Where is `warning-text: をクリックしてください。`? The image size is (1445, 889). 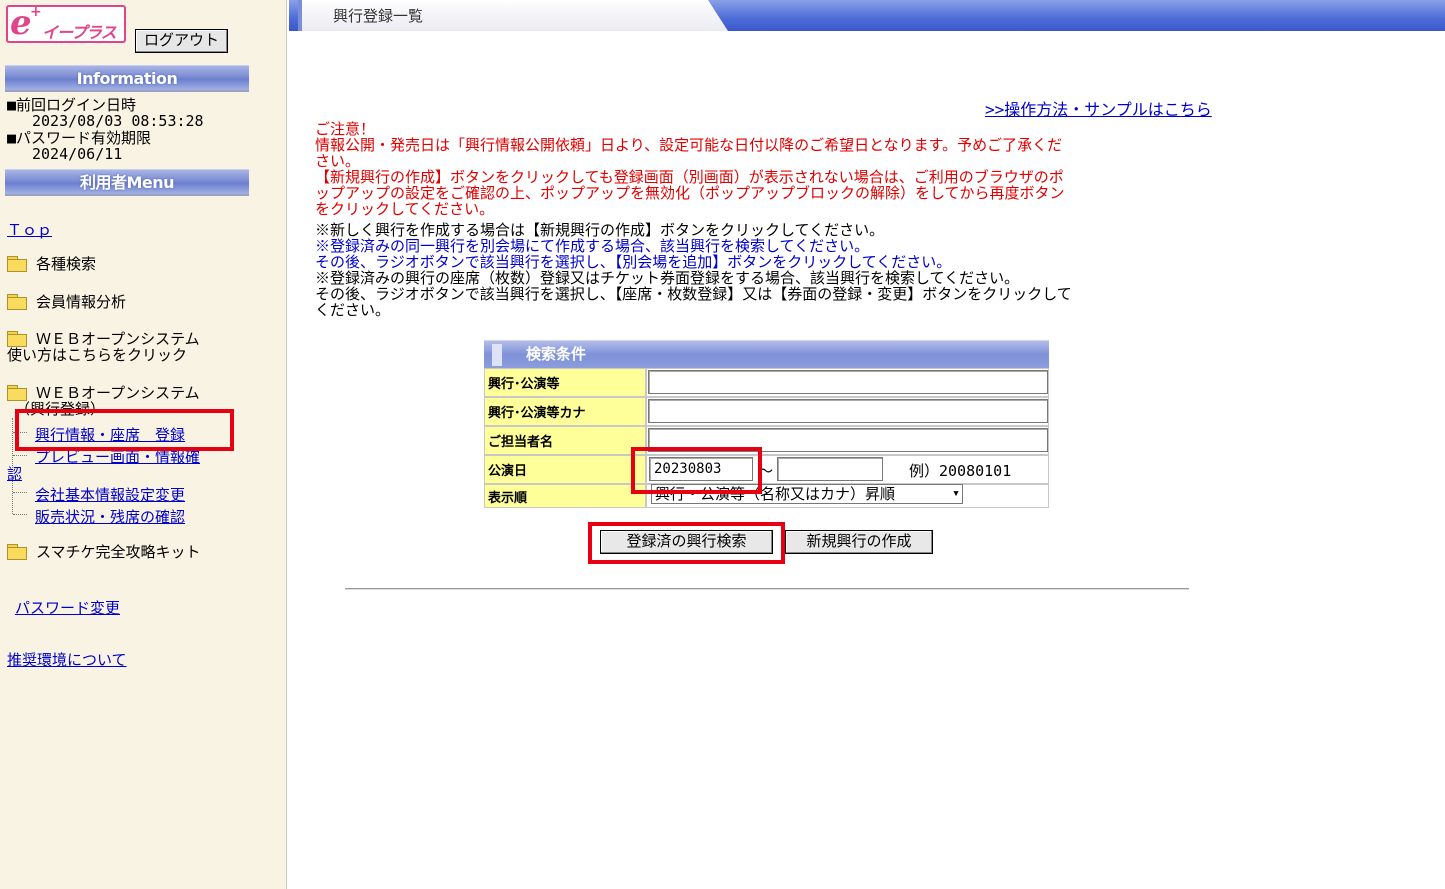
warning-text: をクリックしてください。 is located at coordinates (405, 209).